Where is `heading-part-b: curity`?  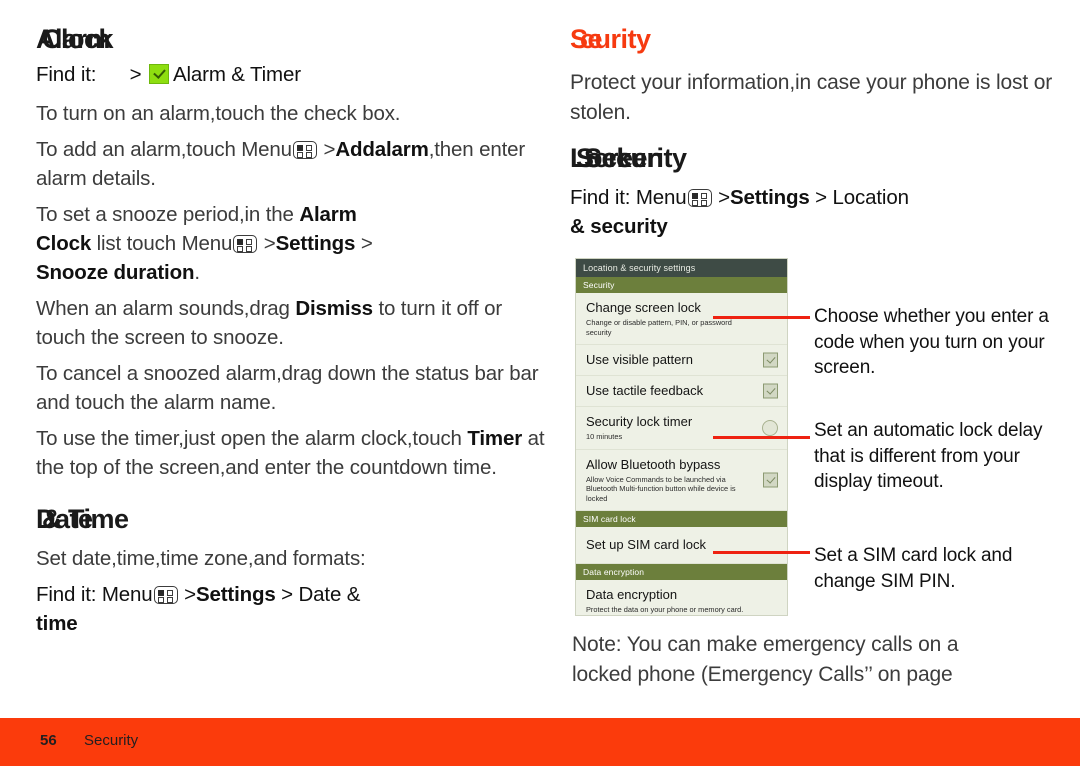
heading-part-b: curity is located at coordinates (615, 39).